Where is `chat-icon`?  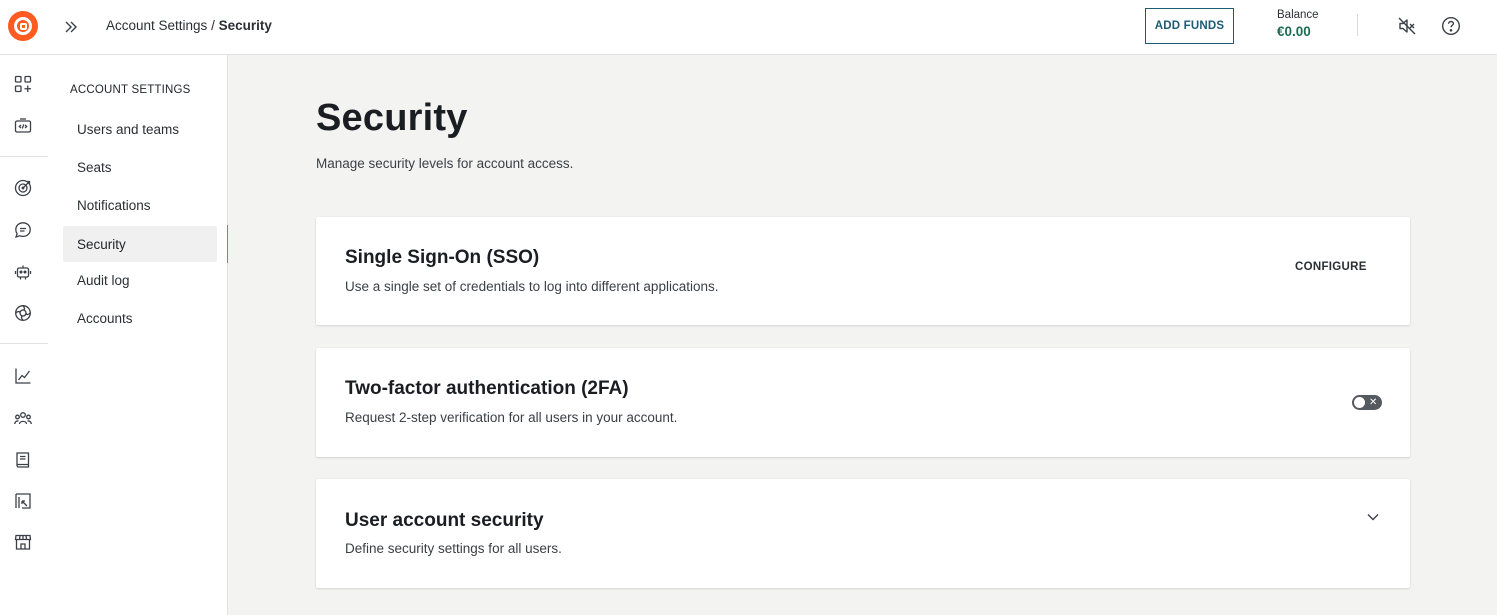 chat-icon is located at coordinates (22, 230).